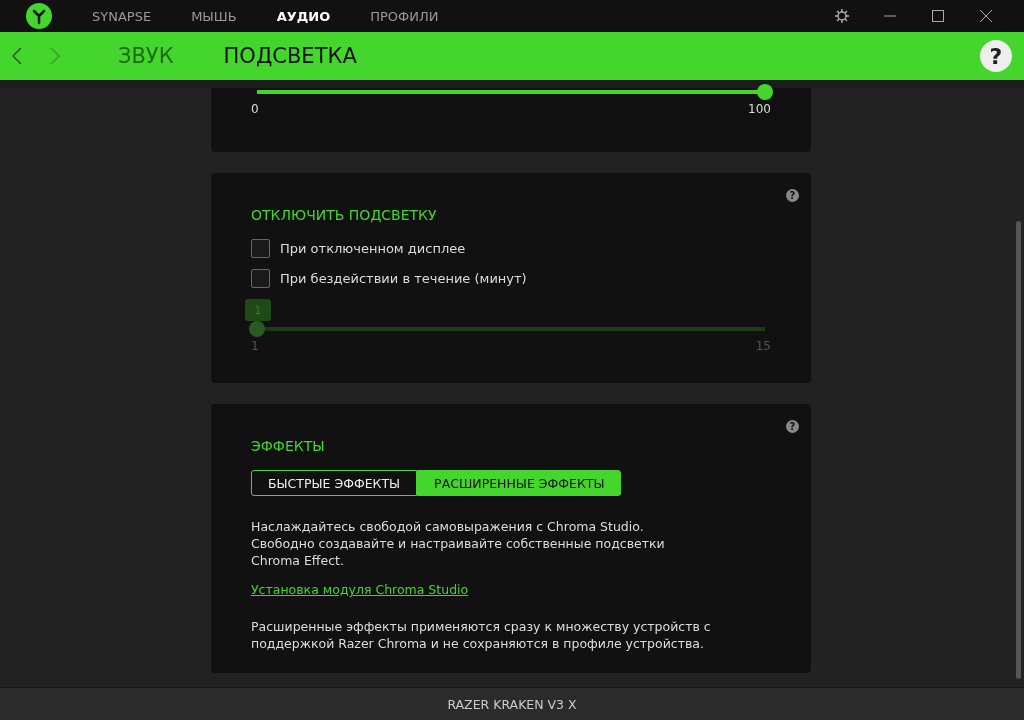 The height and width of the screenshot is (720, 1024). What do you see at coordinates (512, 703) in the screenshot?
I see `device-name: RAZER KRAKEN V3 X` at bounding box center [512, 703].